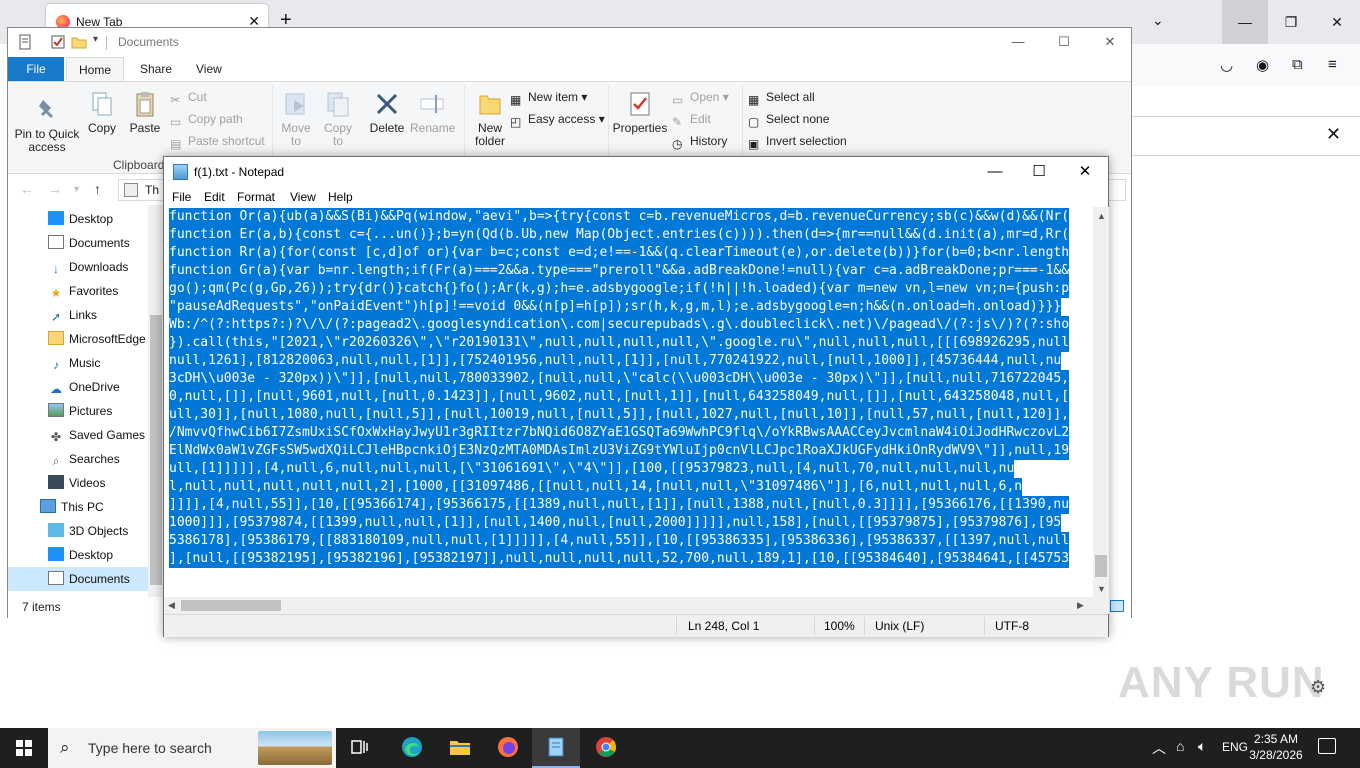 Image resolution: width=1360 pixels, height=768 pixels. Describe the element at coordinates (88, 267) in the screenshot. I see `nav-item-downloads: ↓ Downloads` at that location.